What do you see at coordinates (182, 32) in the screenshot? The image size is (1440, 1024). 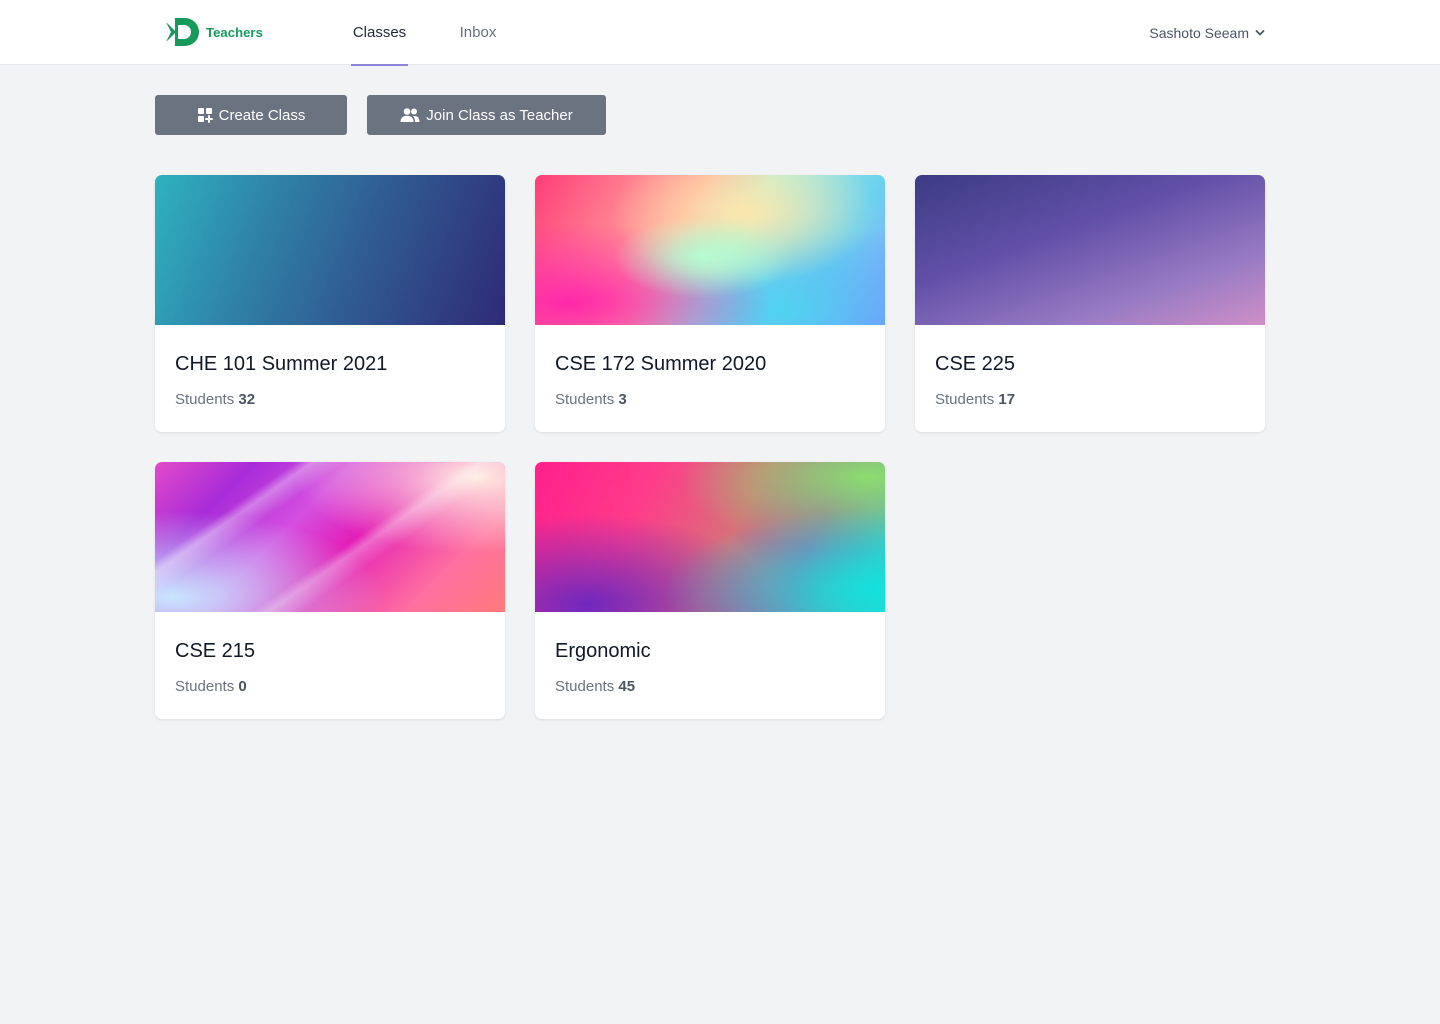 I see `logo-mark-icon` at bounding box center [182, 32].